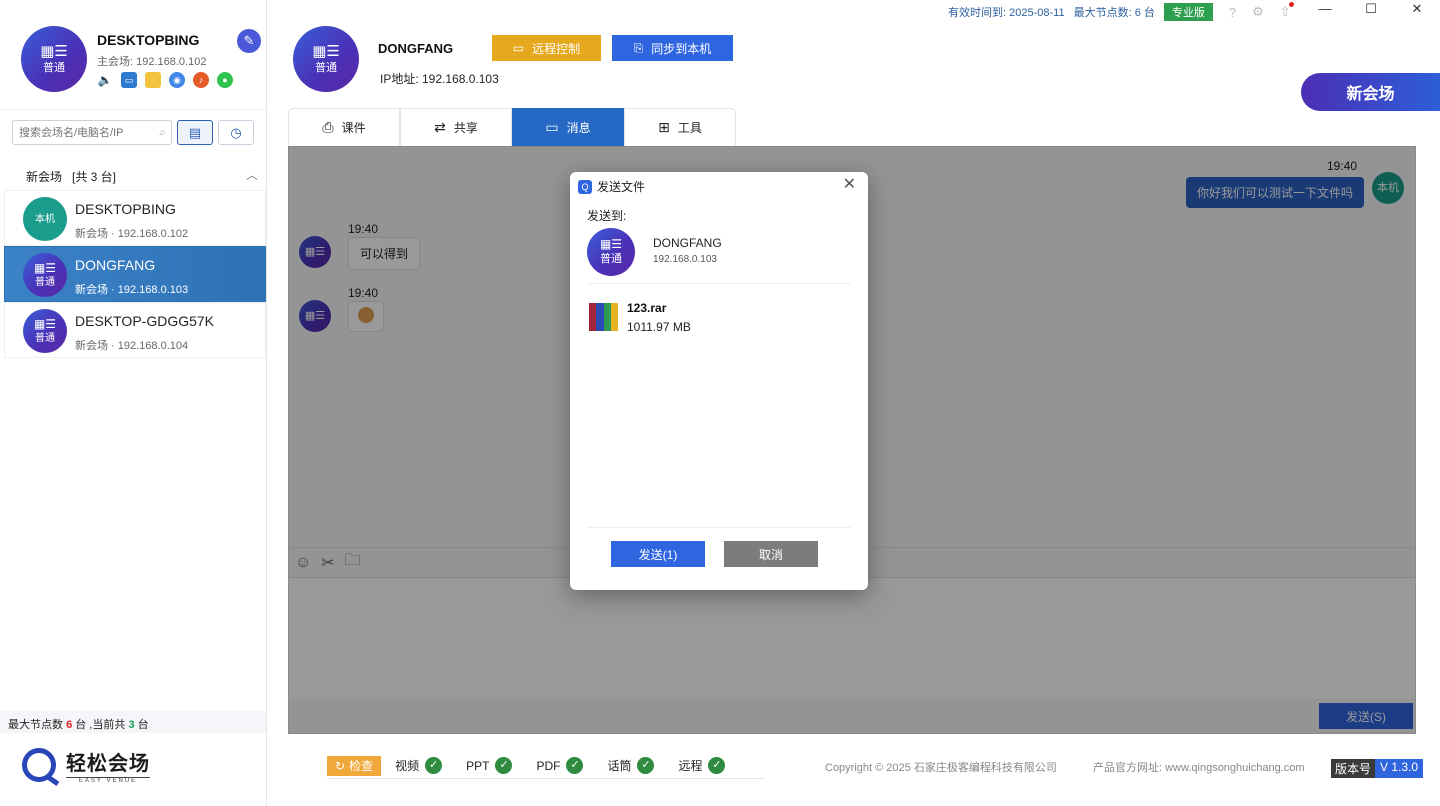 The width and height of the screenshot is (1440, 806). What do you see at coordinates (132, 346) in the screenshot?
I see `device-ip: 新会场 · 192.168.0.104` at bounding box center [132, 346].